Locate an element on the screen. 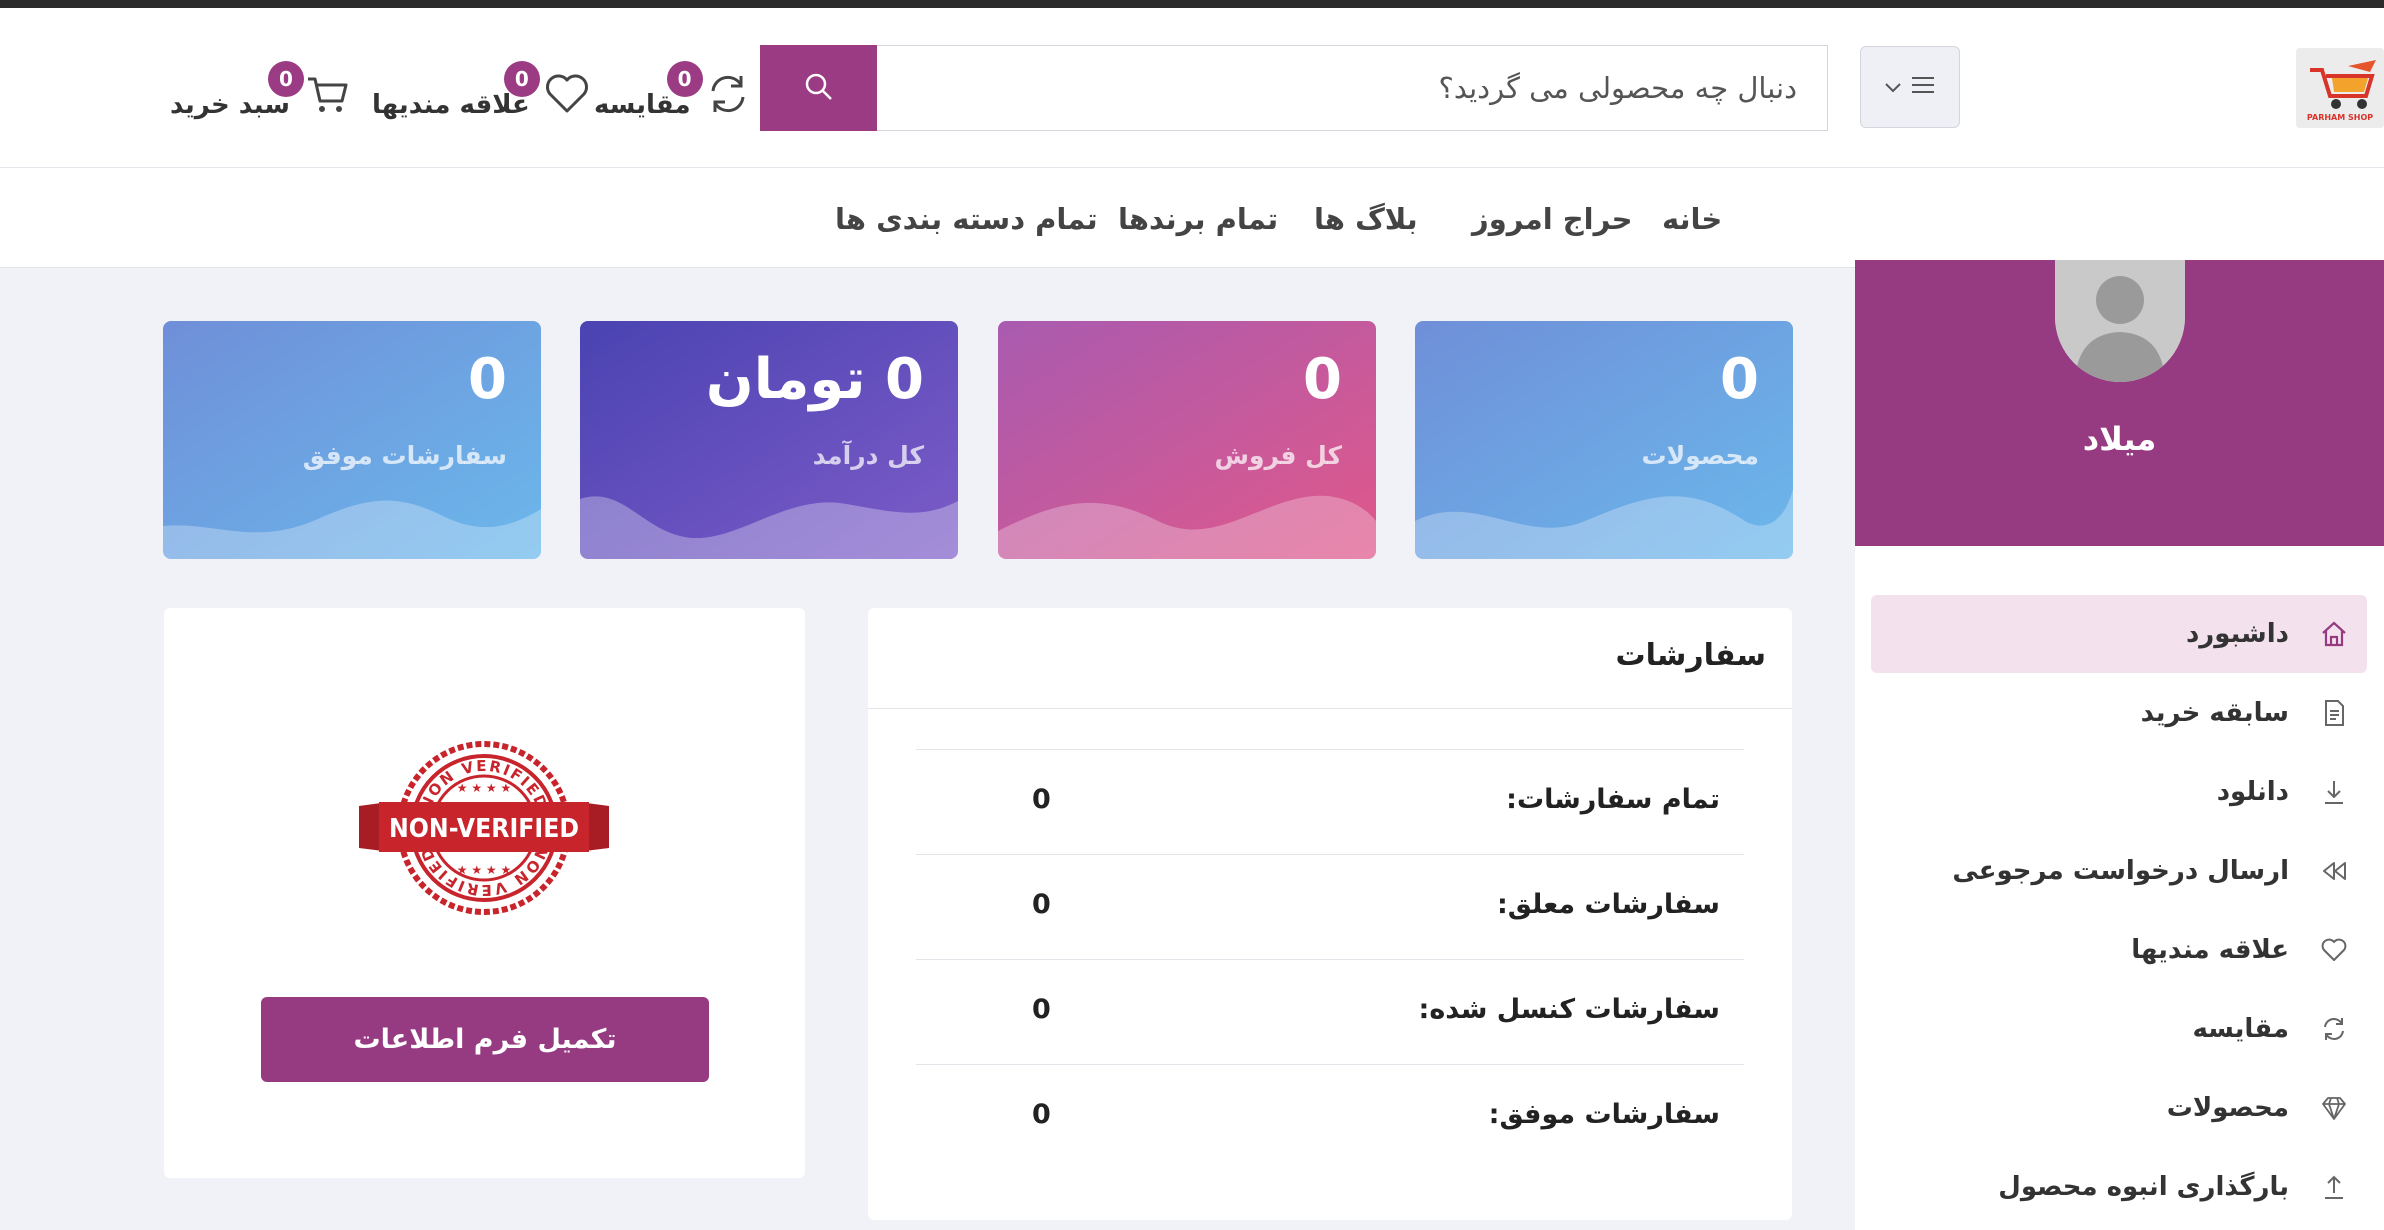 The height and width of the screenshot is (1230, 2384). stat-label: سفارشات موفق is located at coordinates (404, 455).